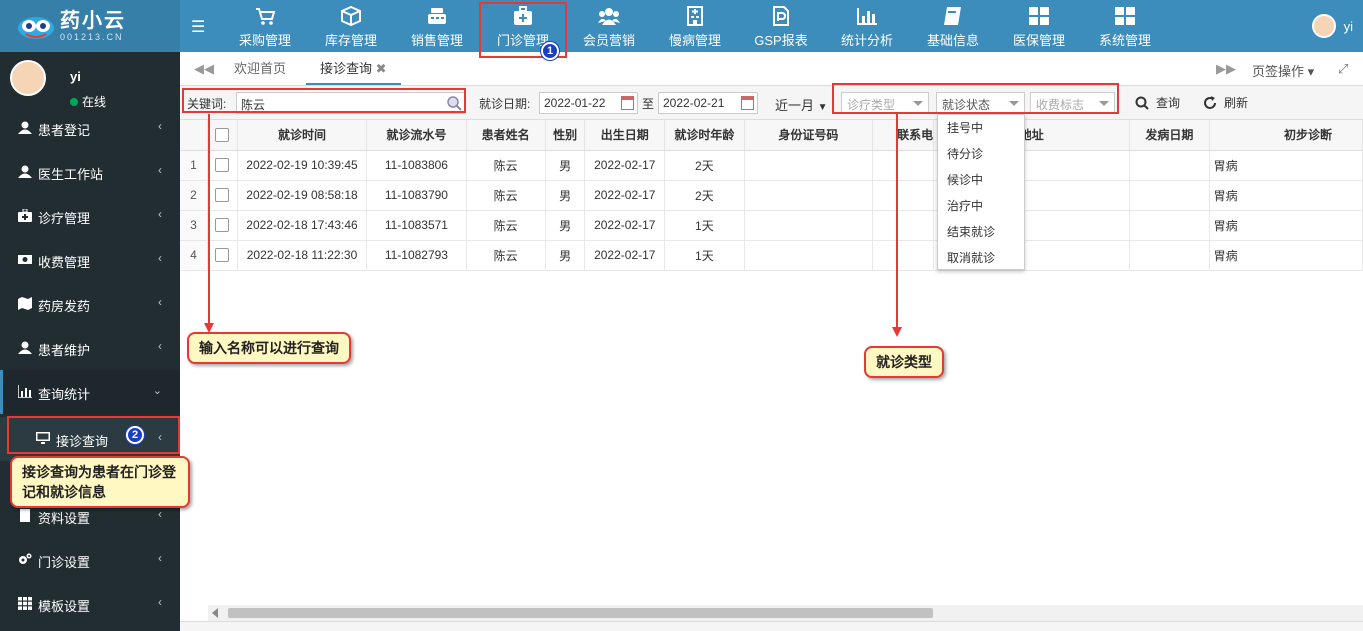 The image size is (1363, 631). What do you see at coordinates (416, 255) in the screenshot?
I see `serial-cell: 11-1082793` at bounding box center [416, 255].